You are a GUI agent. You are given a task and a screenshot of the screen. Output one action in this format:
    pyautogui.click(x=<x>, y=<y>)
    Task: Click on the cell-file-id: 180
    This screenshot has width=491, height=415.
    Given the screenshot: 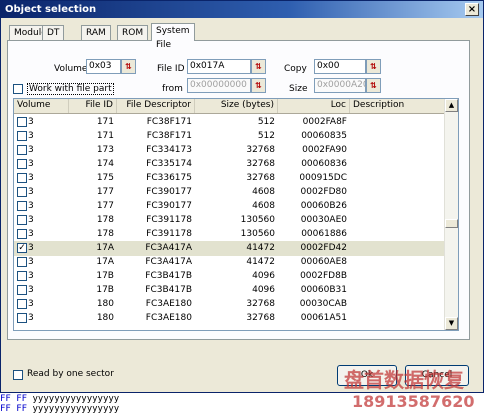 What is the action you would take?
    pyautogui.click(x=105, y=304)
    